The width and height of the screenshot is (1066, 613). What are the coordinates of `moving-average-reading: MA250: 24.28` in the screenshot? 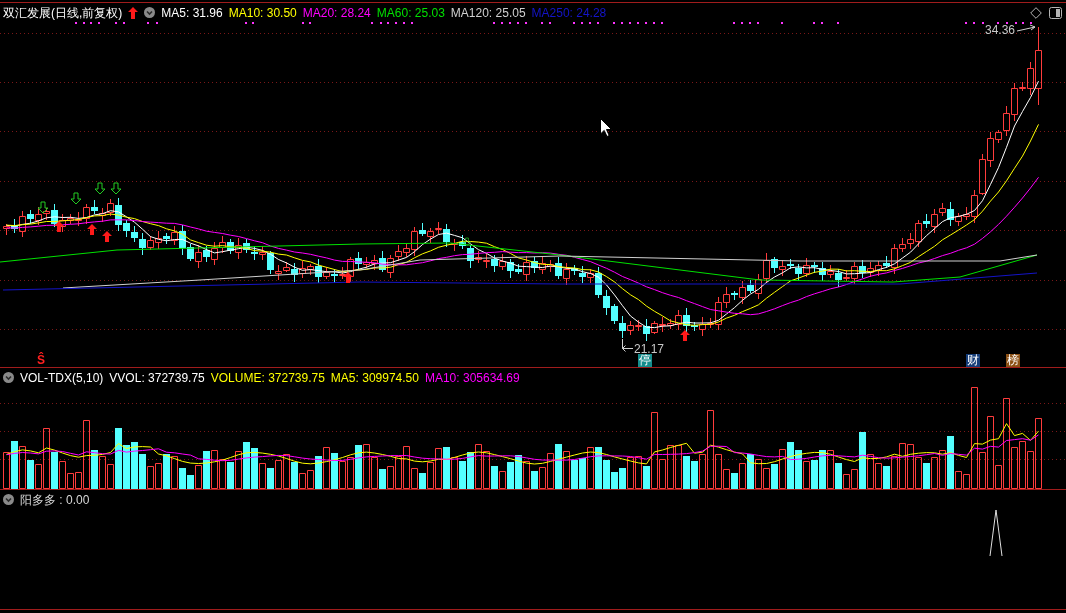 It's located at (569, 12).